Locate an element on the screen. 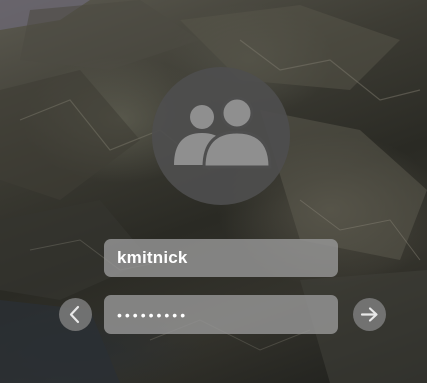 The width and height of the screenshot is (427, 383). chevron-left-icon is located at coordinates (74, 314).